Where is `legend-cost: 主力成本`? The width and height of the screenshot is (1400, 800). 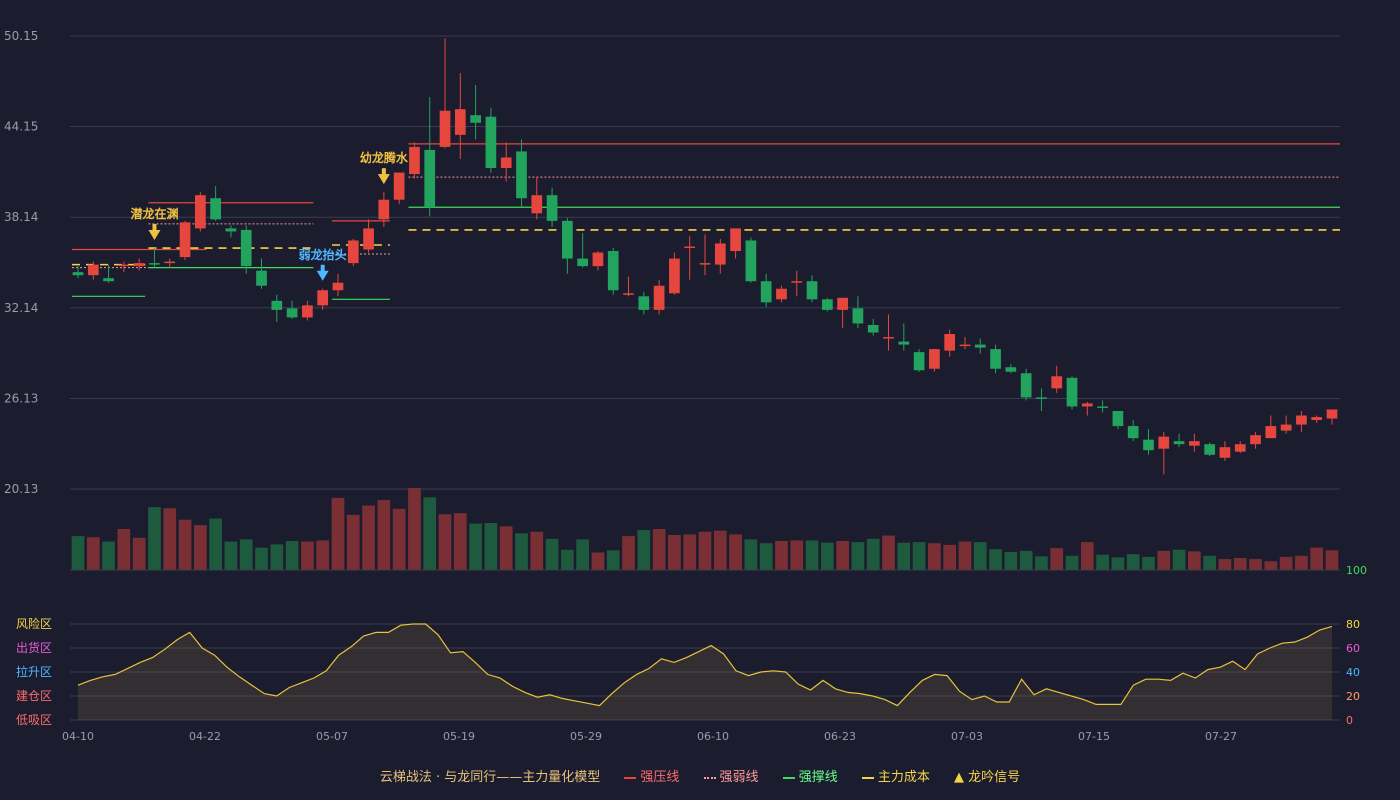 legend-cost: 主力成本 is located at coordinates (895, 775).